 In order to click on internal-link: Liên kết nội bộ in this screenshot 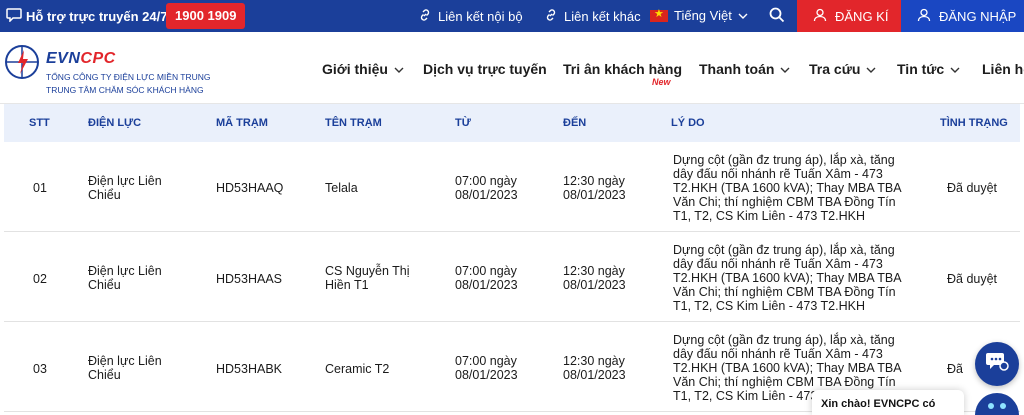, I will do `click(470, 16)`.